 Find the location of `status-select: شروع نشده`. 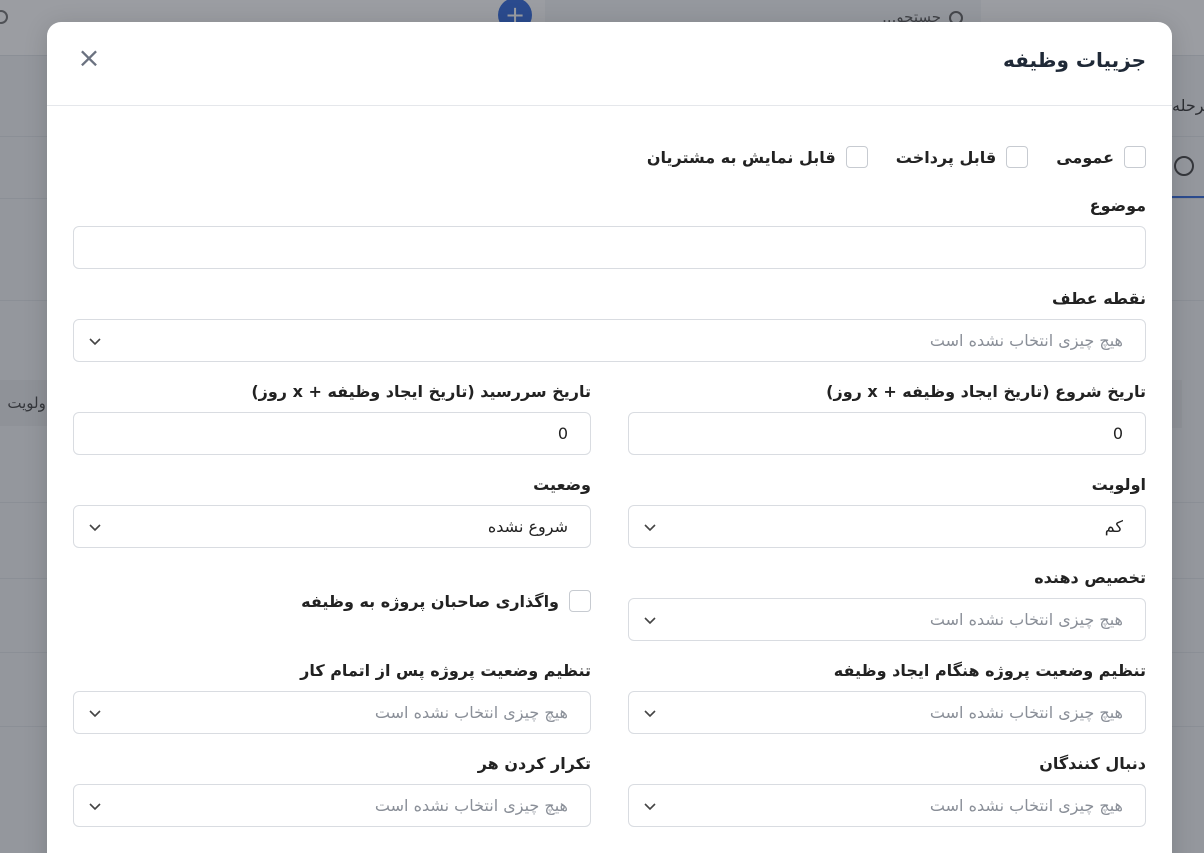

status-select: شروع نشده is located at coordinates (332, 526).